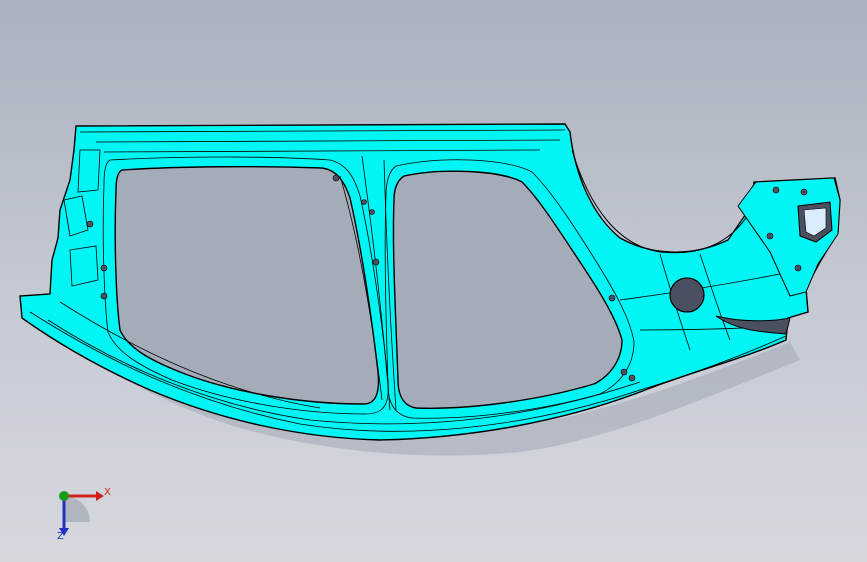 This screenshot has width=867, height=562. Describe the element at coordinates (687, 295) in the screenshot. I see `fuel-filler-hole` at that location.